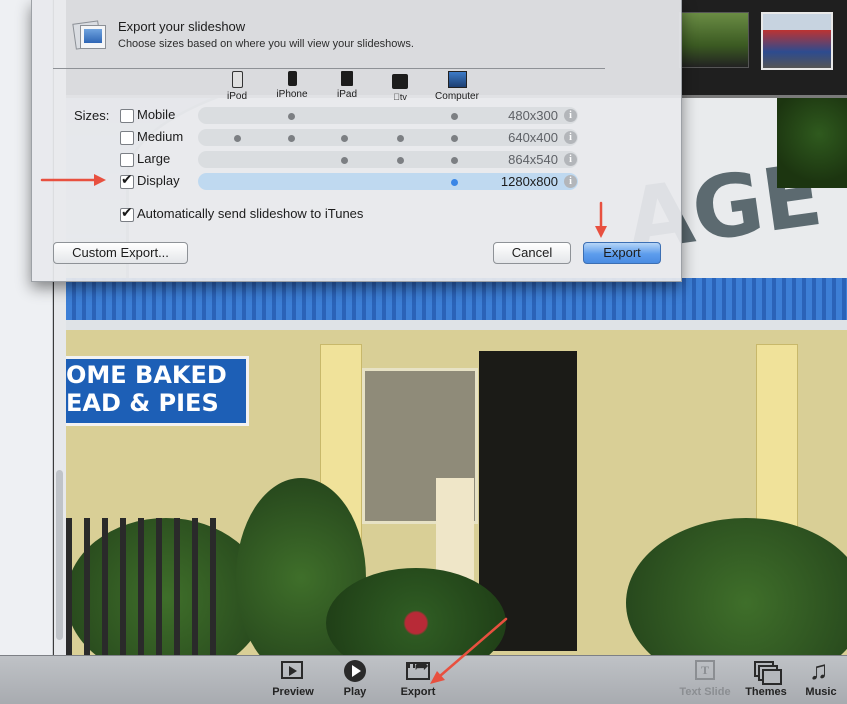 This screenshot has width=847, height=704. What do you see at coordinates (601, 219) in the screenshot?
I see `arrow-to-export-button` at bounding box center [601, 219].